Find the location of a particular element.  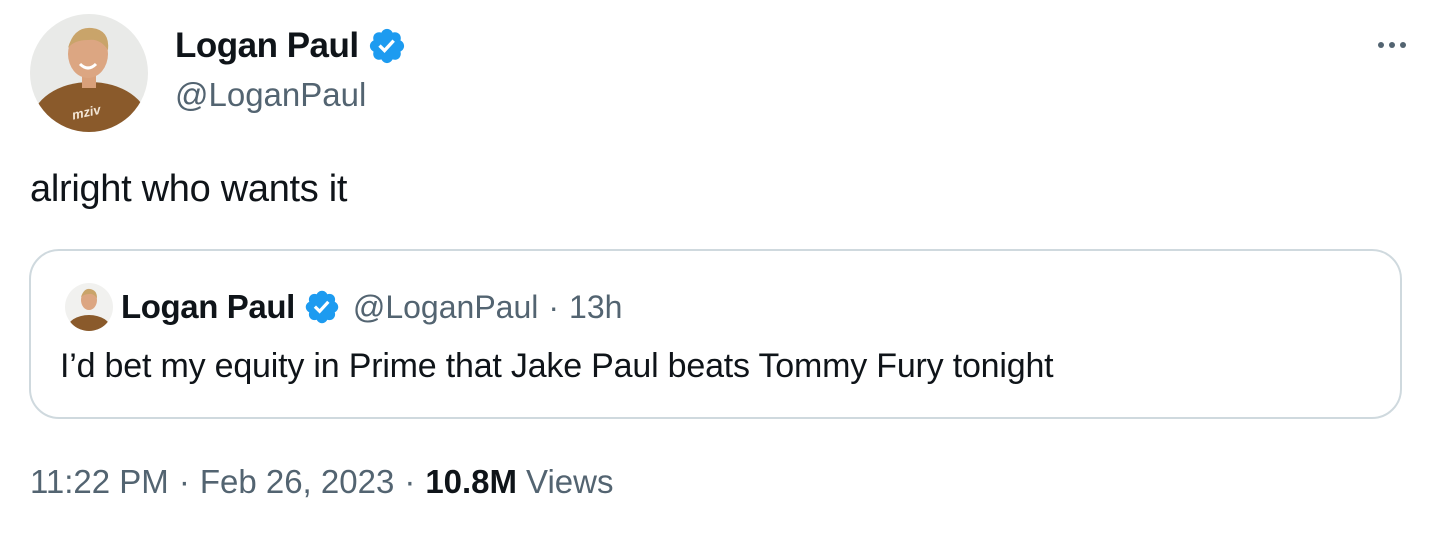

quoted-author-avatar is located at coordinates (89, 307).